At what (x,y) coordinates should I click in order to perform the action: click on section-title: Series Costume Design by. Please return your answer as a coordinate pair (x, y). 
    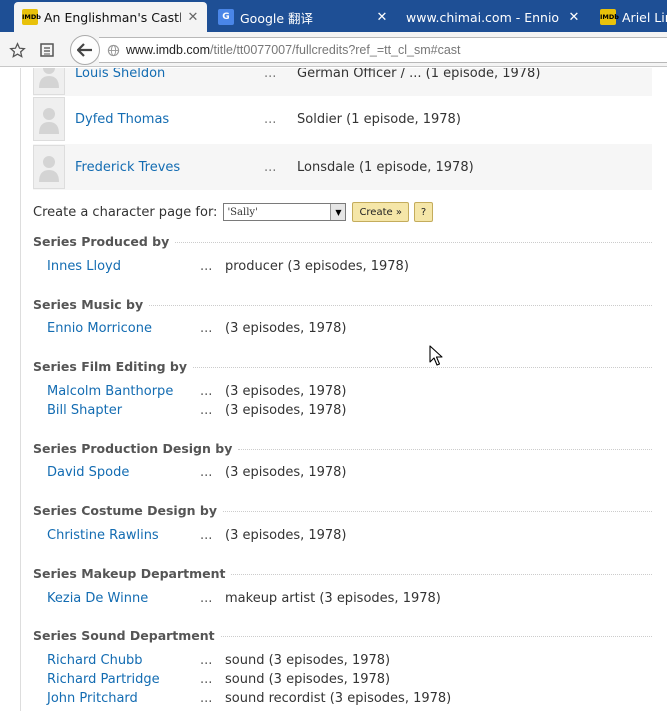
    Looking at the image, I should click on (125, 510).